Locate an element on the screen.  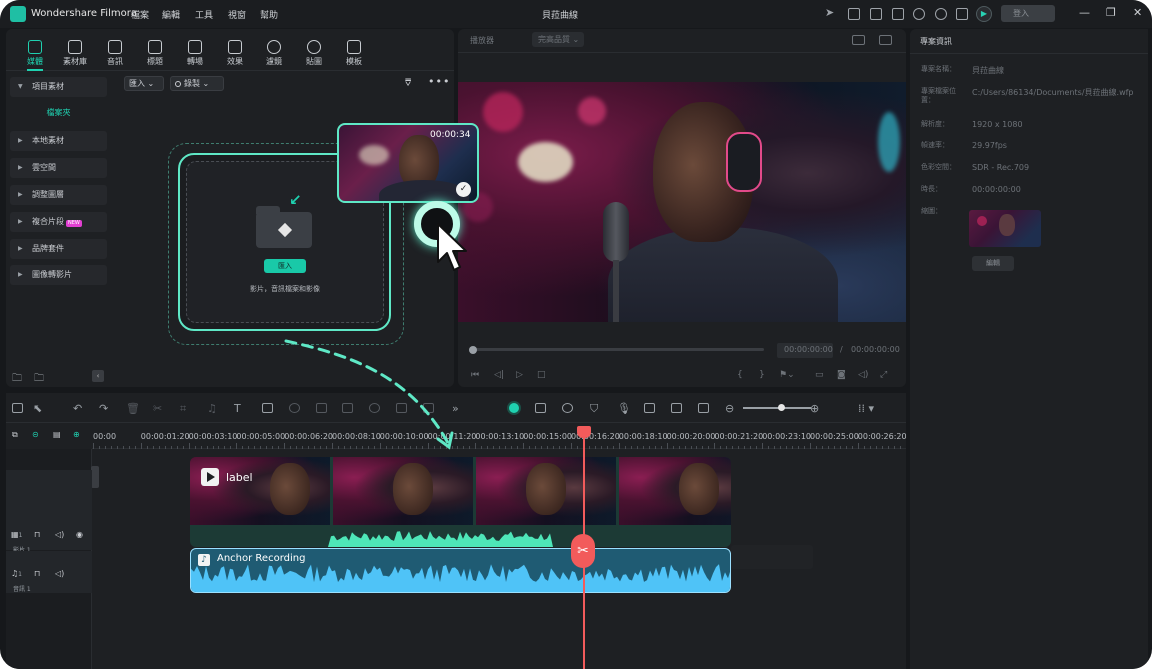
add-track-icon: ⧉ is located at coordinates (15, 435).